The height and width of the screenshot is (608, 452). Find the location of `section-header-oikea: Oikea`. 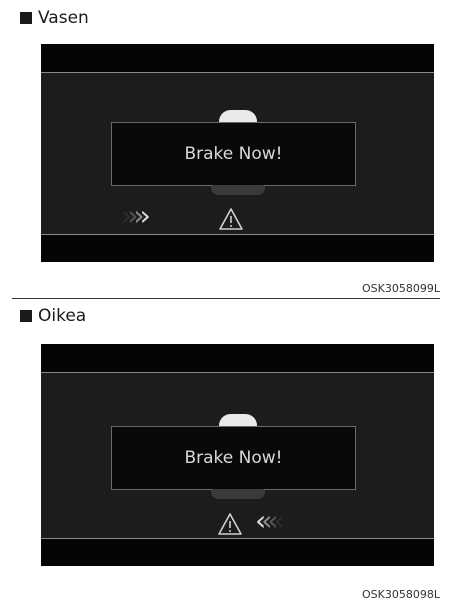

section-header-oikea: Oikea is located at coordinates (53, 316).